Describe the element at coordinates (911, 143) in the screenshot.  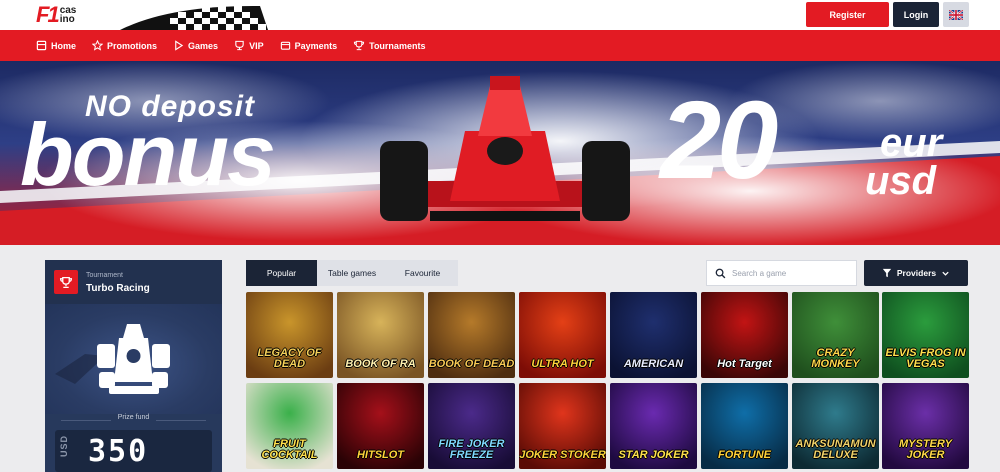
I see `banner-cur1: eur` at that location.